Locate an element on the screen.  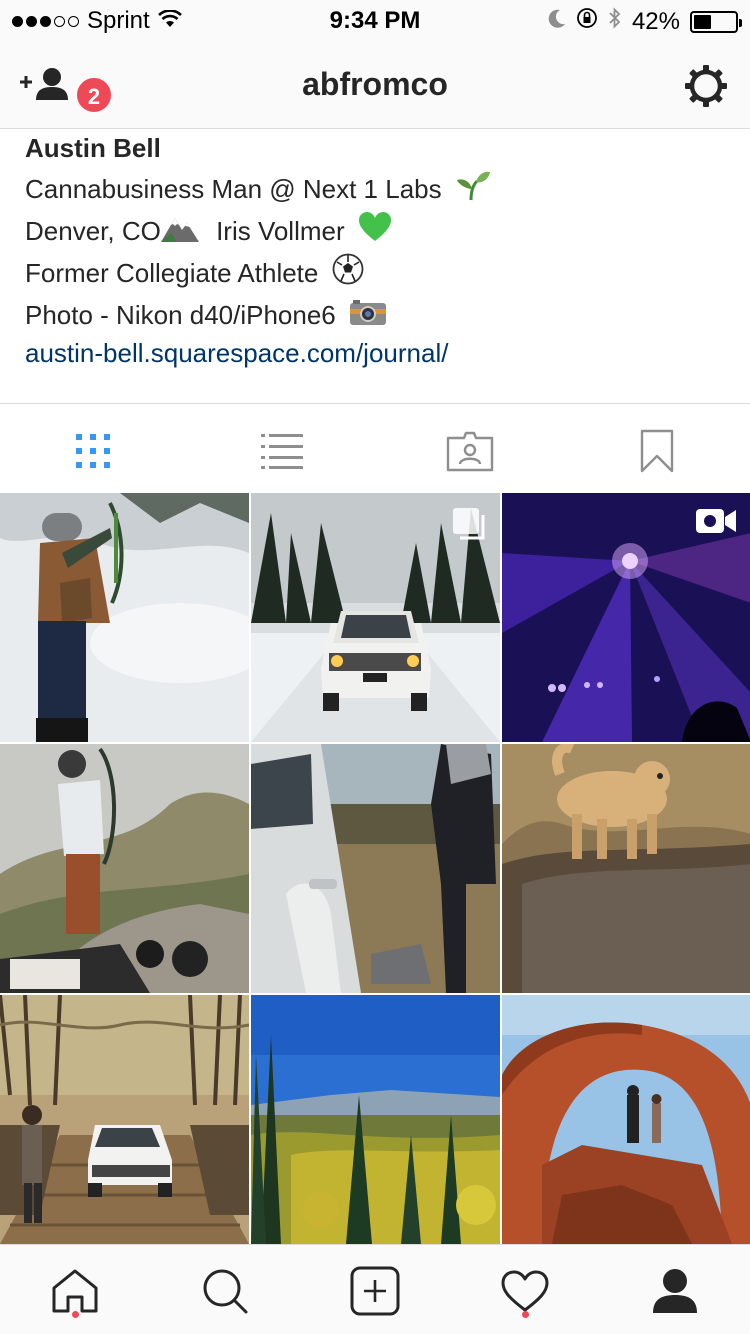
nav-header: 2 abfromco is located at coordinates (375, 84).